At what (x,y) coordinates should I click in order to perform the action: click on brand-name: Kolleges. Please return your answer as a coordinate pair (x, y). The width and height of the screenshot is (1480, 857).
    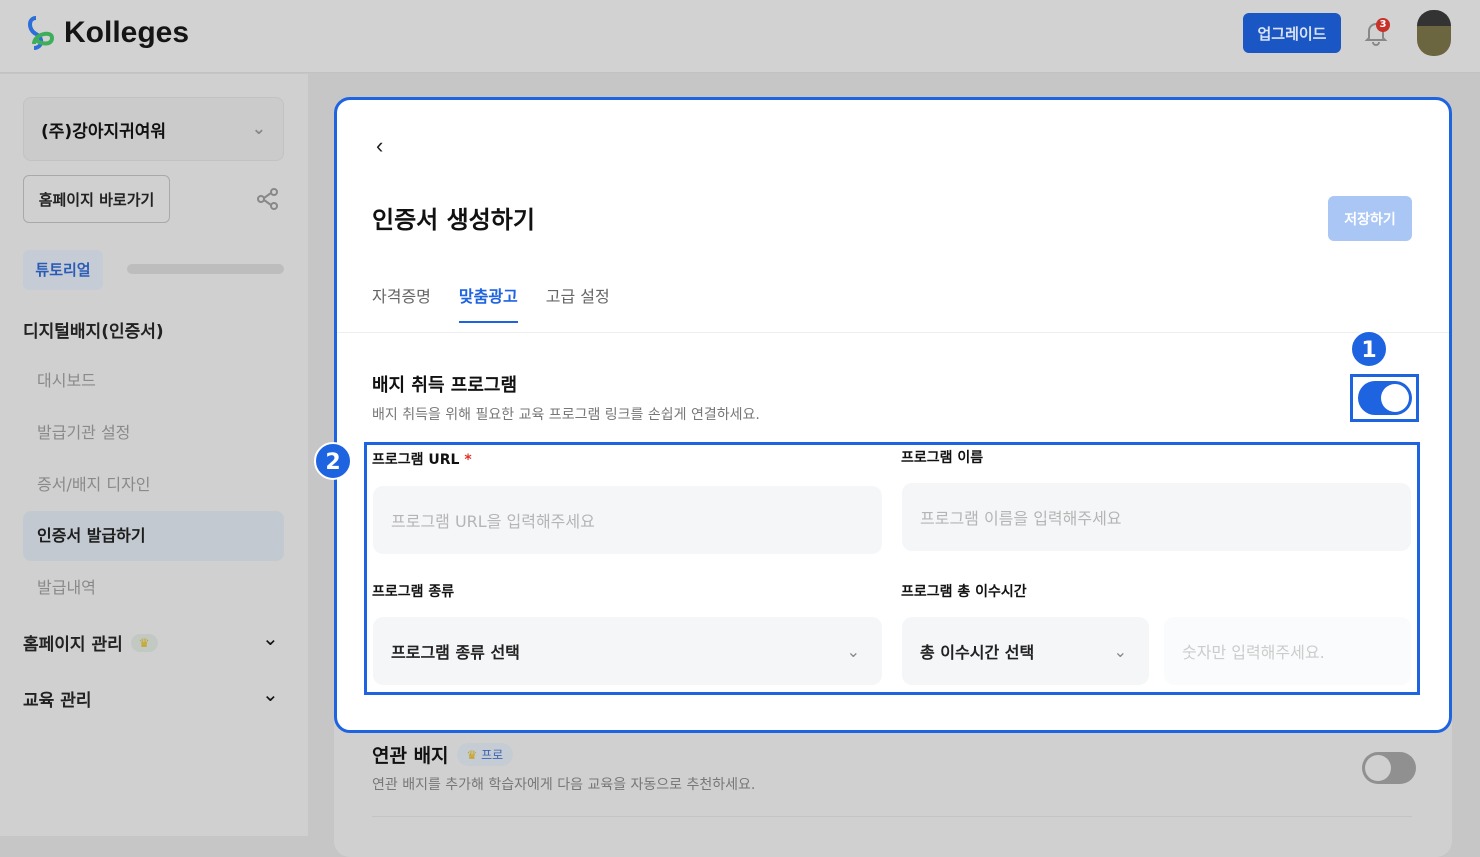
    Looking at the image, I should click on (127, 32).